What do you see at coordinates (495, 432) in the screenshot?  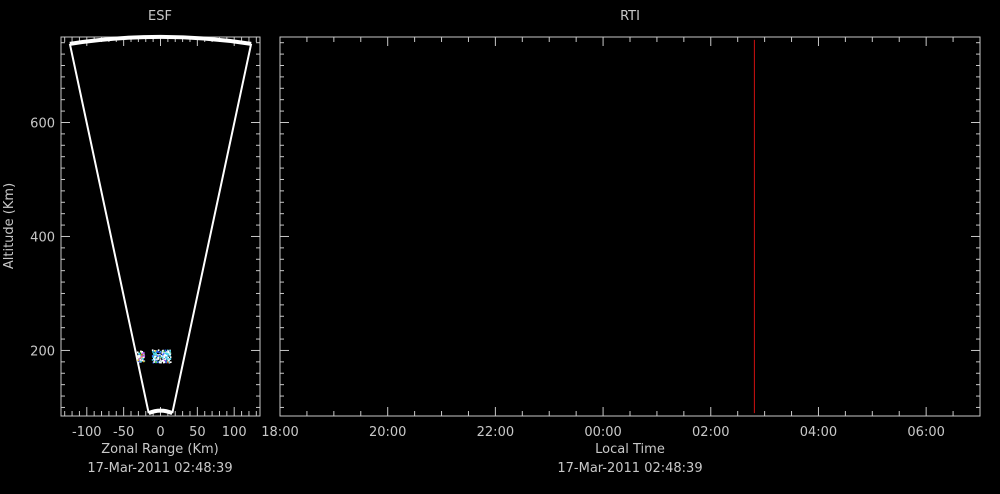 I see `rti-xtick-label: 22:00` at bounding box center [495, 432].